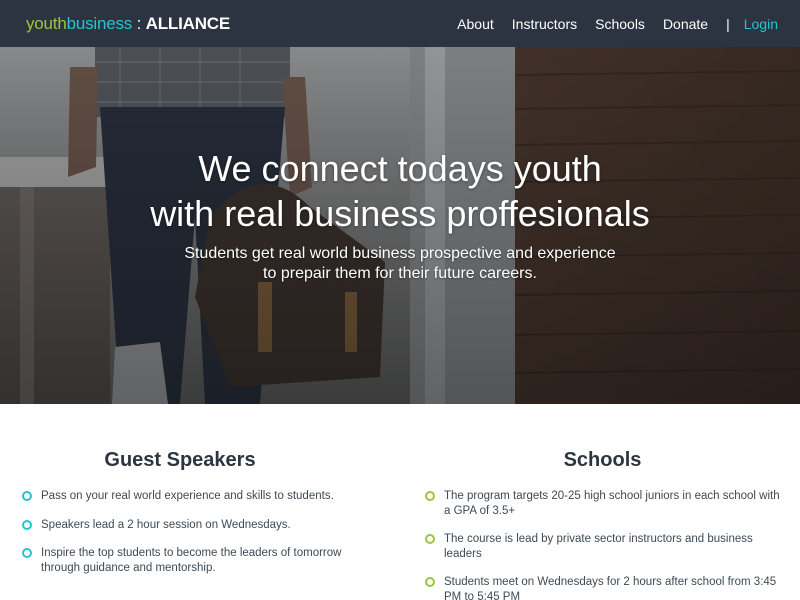  What do you see at coordinates (400, 168) in the screenshot?
I see `hero-headline-line1: We connect todays youth` at bounding box center [400, 168].